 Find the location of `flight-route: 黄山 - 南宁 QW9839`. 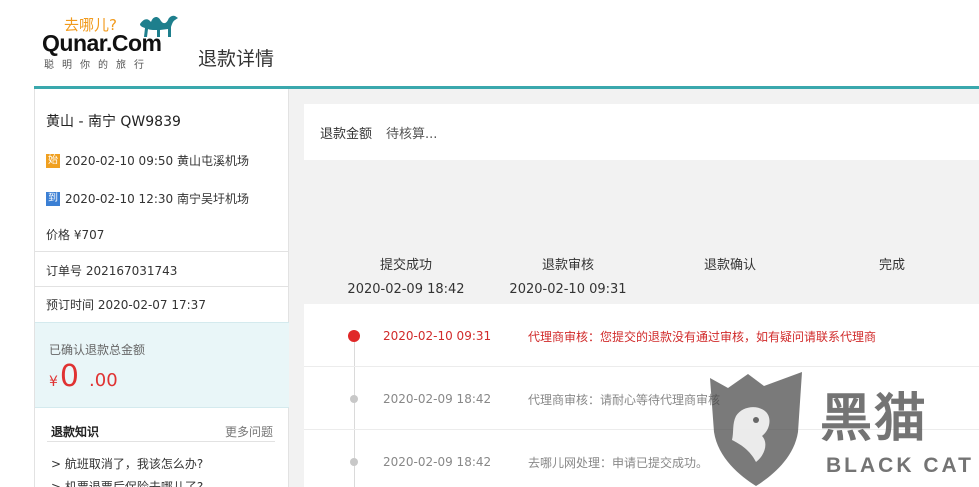

flight-route: 黄山 - 南宁 QW9839 is located at coordinates (113, 122).